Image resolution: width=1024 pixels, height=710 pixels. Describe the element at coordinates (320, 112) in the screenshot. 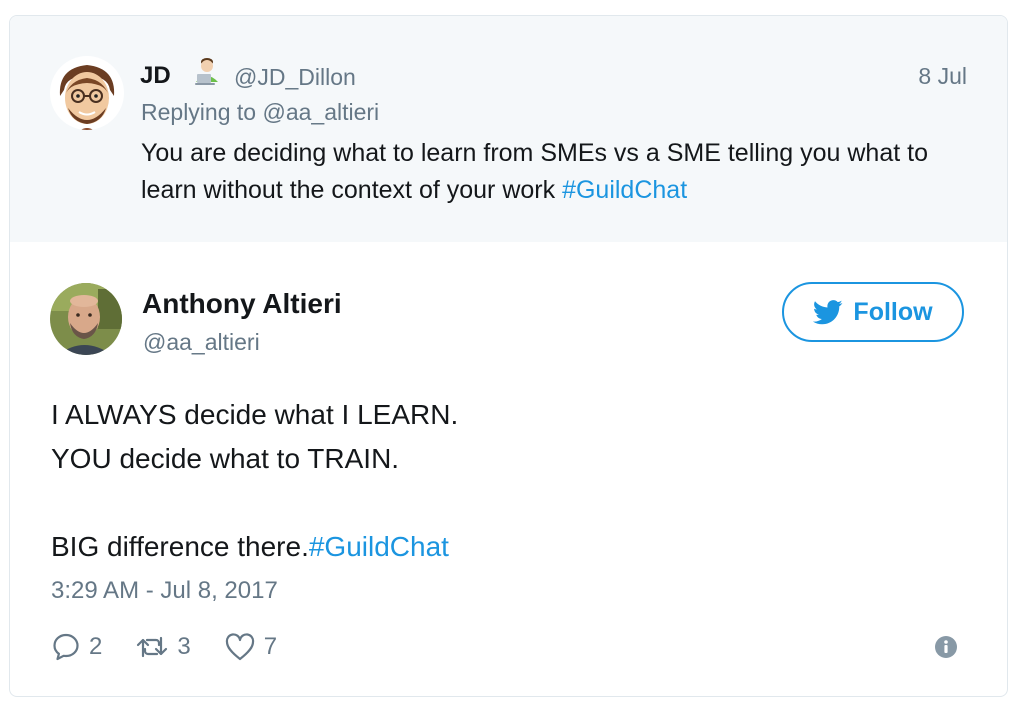

I see `replying-handle-link: @aa_altieri` at that location.